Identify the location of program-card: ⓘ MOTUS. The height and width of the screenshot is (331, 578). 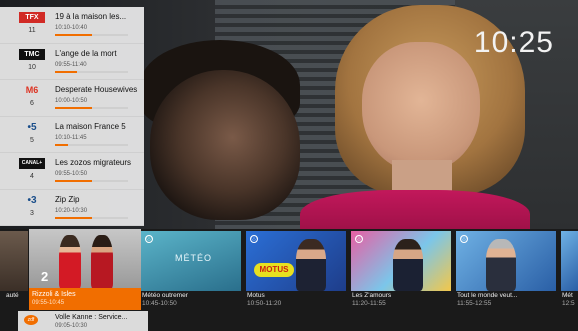
(296, 261).